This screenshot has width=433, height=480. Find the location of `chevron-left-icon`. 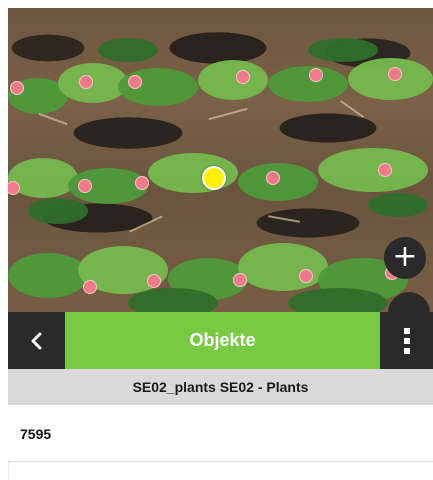

chevron-left-icon is located at coordinates (36, 340).